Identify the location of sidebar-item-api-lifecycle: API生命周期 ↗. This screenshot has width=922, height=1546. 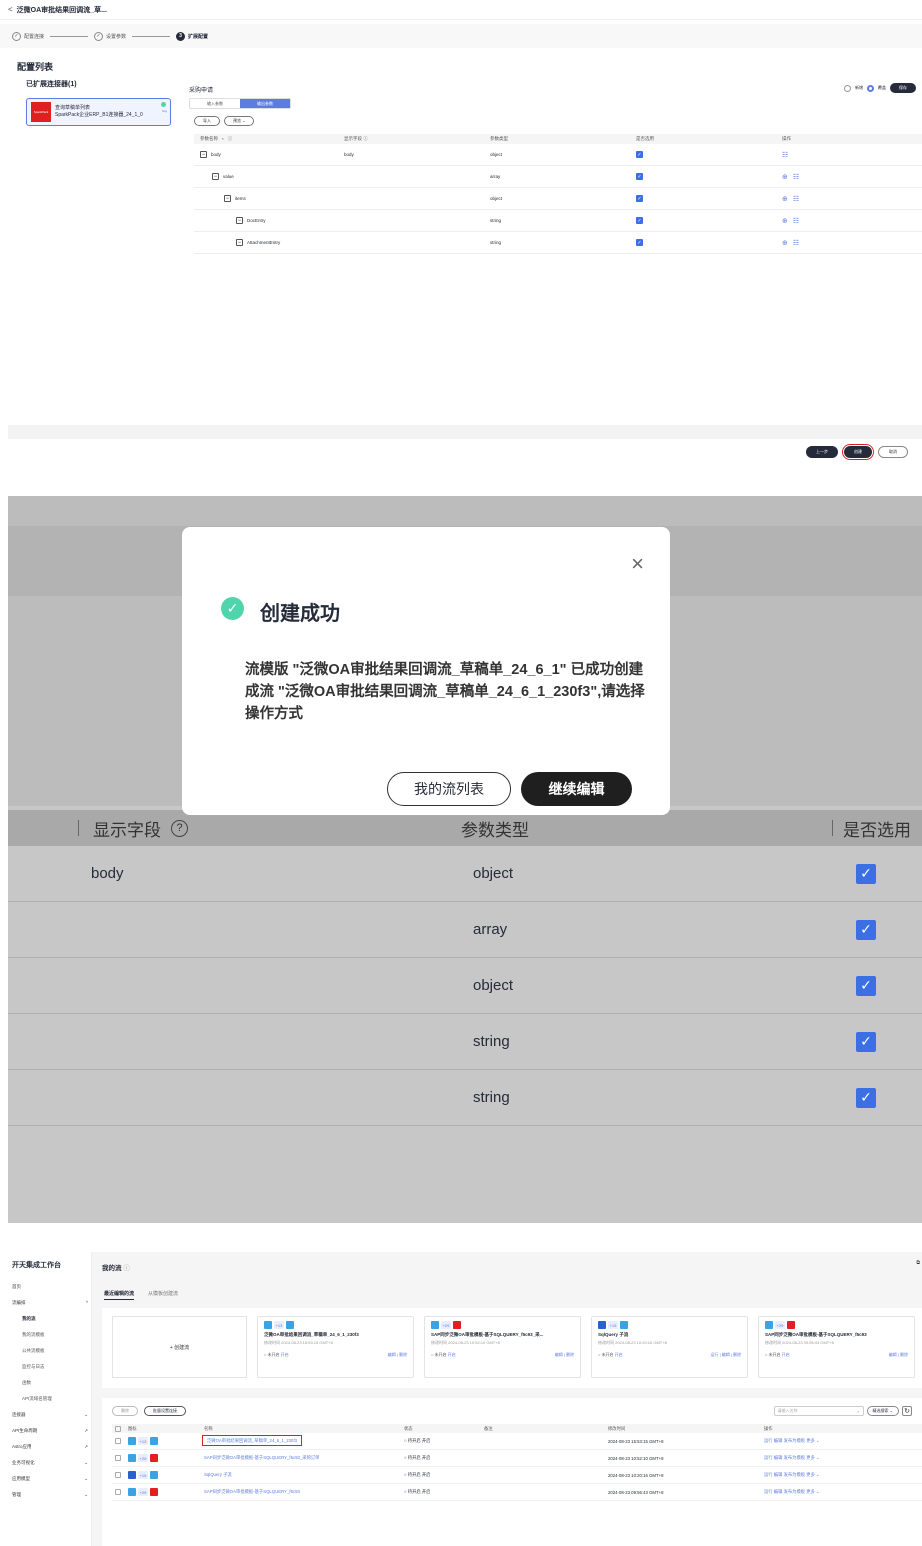
(50, 1431).